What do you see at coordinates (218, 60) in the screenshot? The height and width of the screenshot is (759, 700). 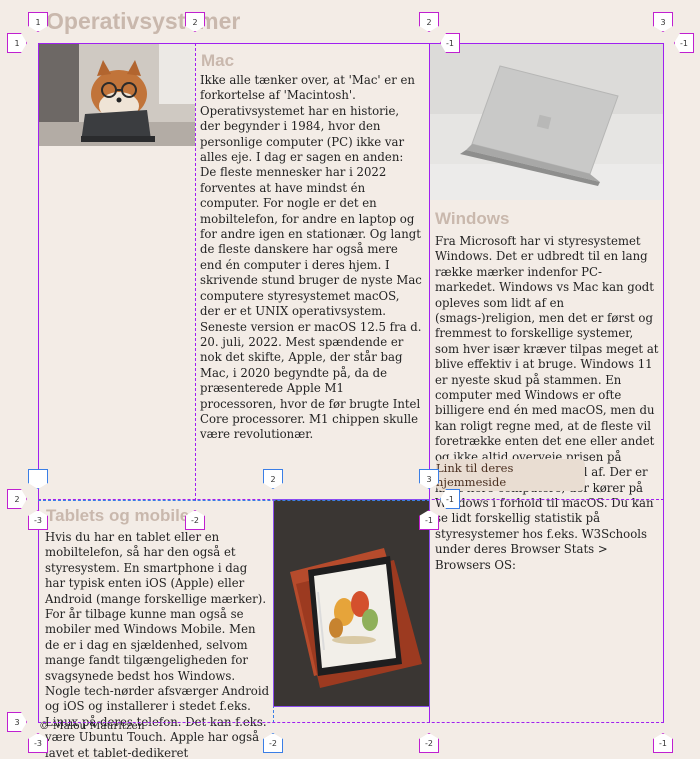 I see `mac-heading: Mac` at bounding box center [218, 60].